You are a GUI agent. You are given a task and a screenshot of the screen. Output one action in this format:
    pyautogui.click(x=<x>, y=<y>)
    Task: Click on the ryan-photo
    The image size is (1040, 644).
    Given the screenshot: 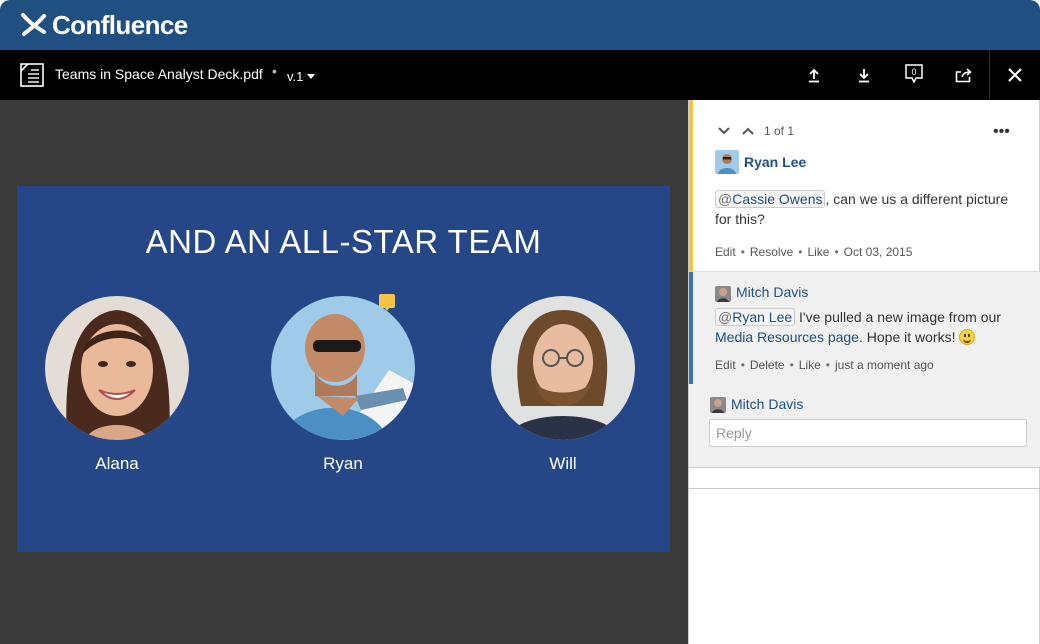 What is the action you would take?
    pyautogui.click(x=343, y=368)
    